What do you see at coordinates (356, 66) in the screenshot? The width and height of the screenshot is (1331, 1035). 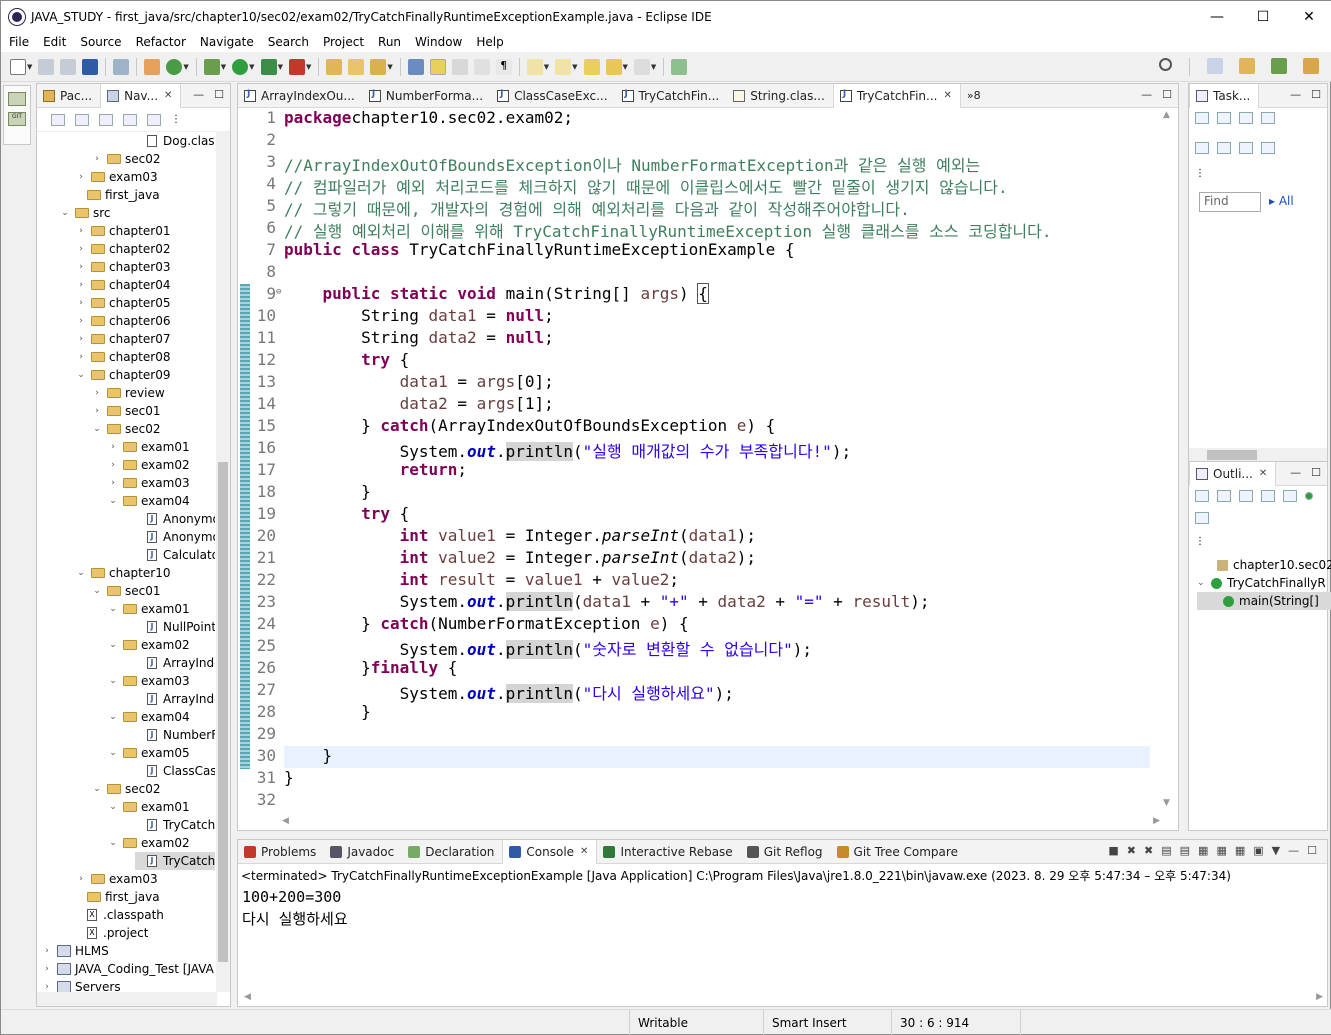 I see `open-type-icon` at bounding box center [356, 66].